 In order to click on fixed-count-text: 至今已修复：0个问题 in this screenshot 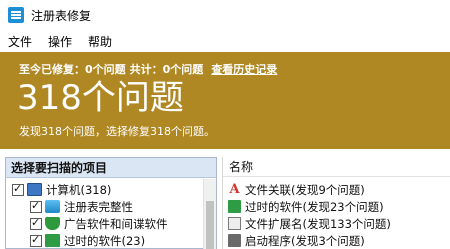, I will do `click(72, 69)`.